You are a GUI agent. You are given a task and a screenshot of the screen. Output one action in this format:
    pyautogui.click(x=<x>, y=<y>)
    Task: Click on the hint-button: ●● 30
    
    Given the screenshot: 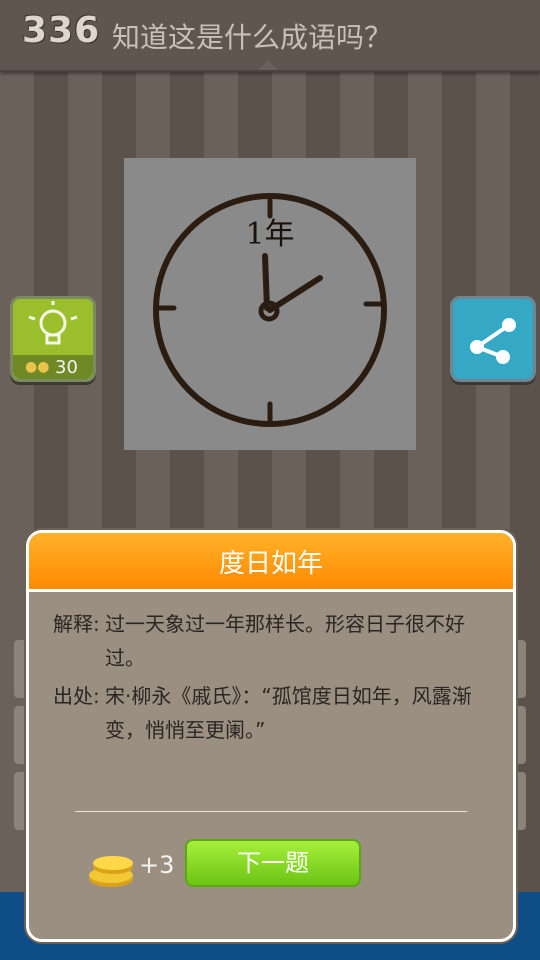 What is the action you would take?
    pyautogui.click(x=53, y=339)
    